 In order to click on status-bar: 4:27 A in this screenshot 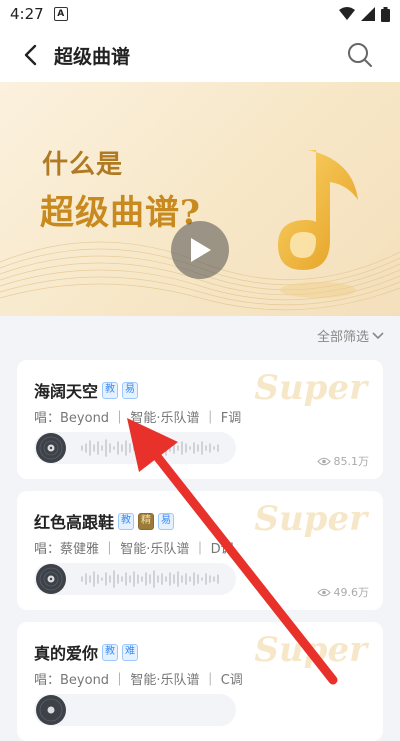, I will do `click(200, 14)`.